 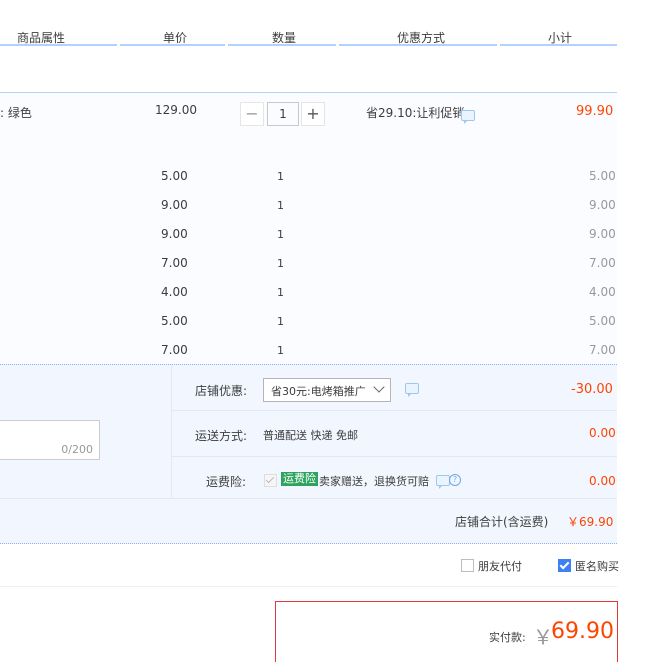 What do you see at coordinates (543, 637) in the screenshot?
I see `currency-symbol: ￥` at bounding box center [543, 637].